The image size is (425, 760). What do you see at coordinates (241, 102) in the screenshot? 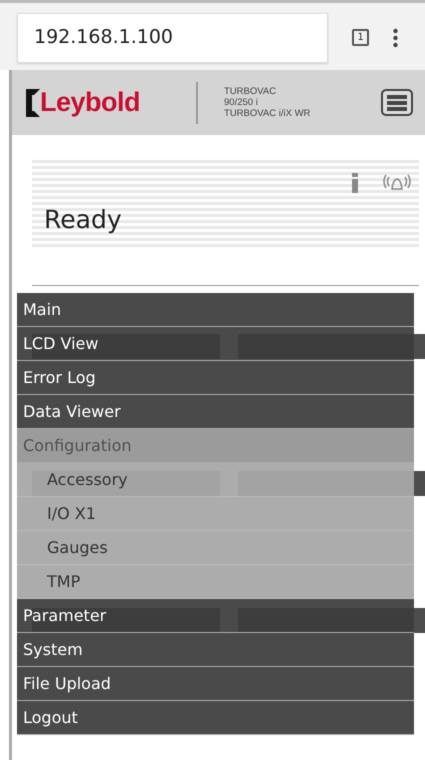
I see `model-text: 90/250 i` at bounding box center [241, 102].